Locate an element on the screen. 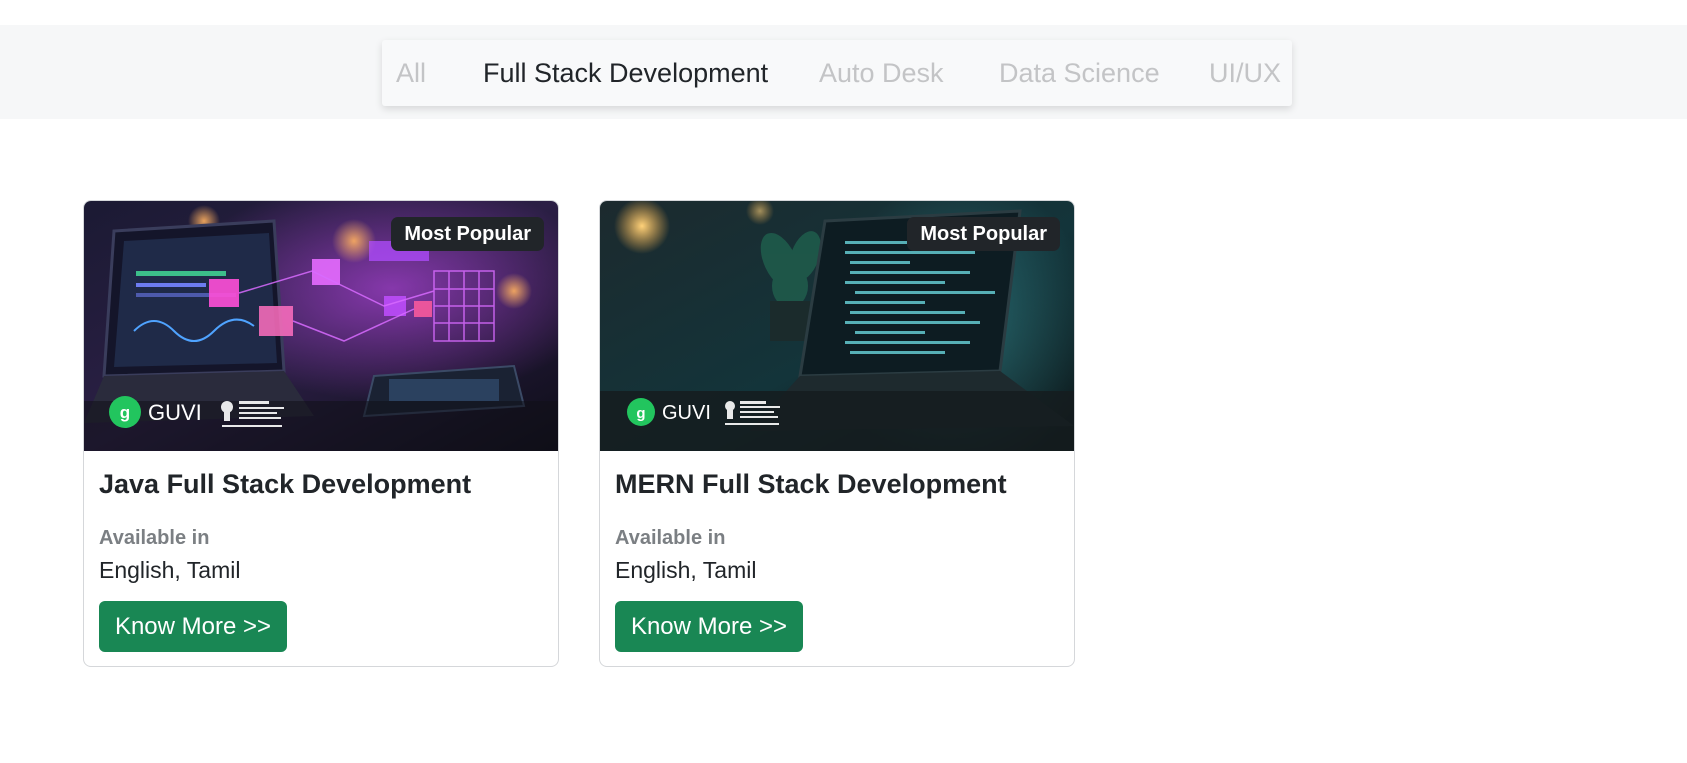  course-image-java: g GUVI Most Popular is located at coordinates (321, 326).